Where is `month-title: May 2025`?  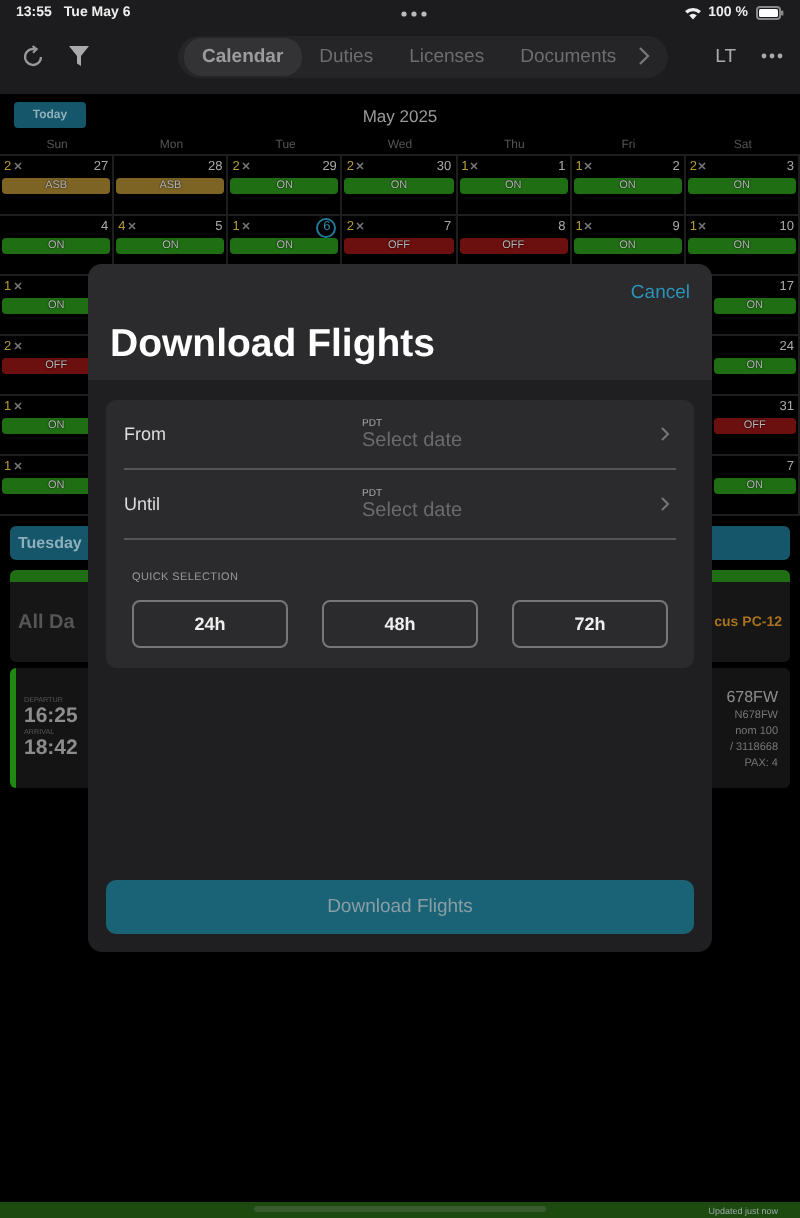
month-title: May 2025 is located at coordinates (400, 116).